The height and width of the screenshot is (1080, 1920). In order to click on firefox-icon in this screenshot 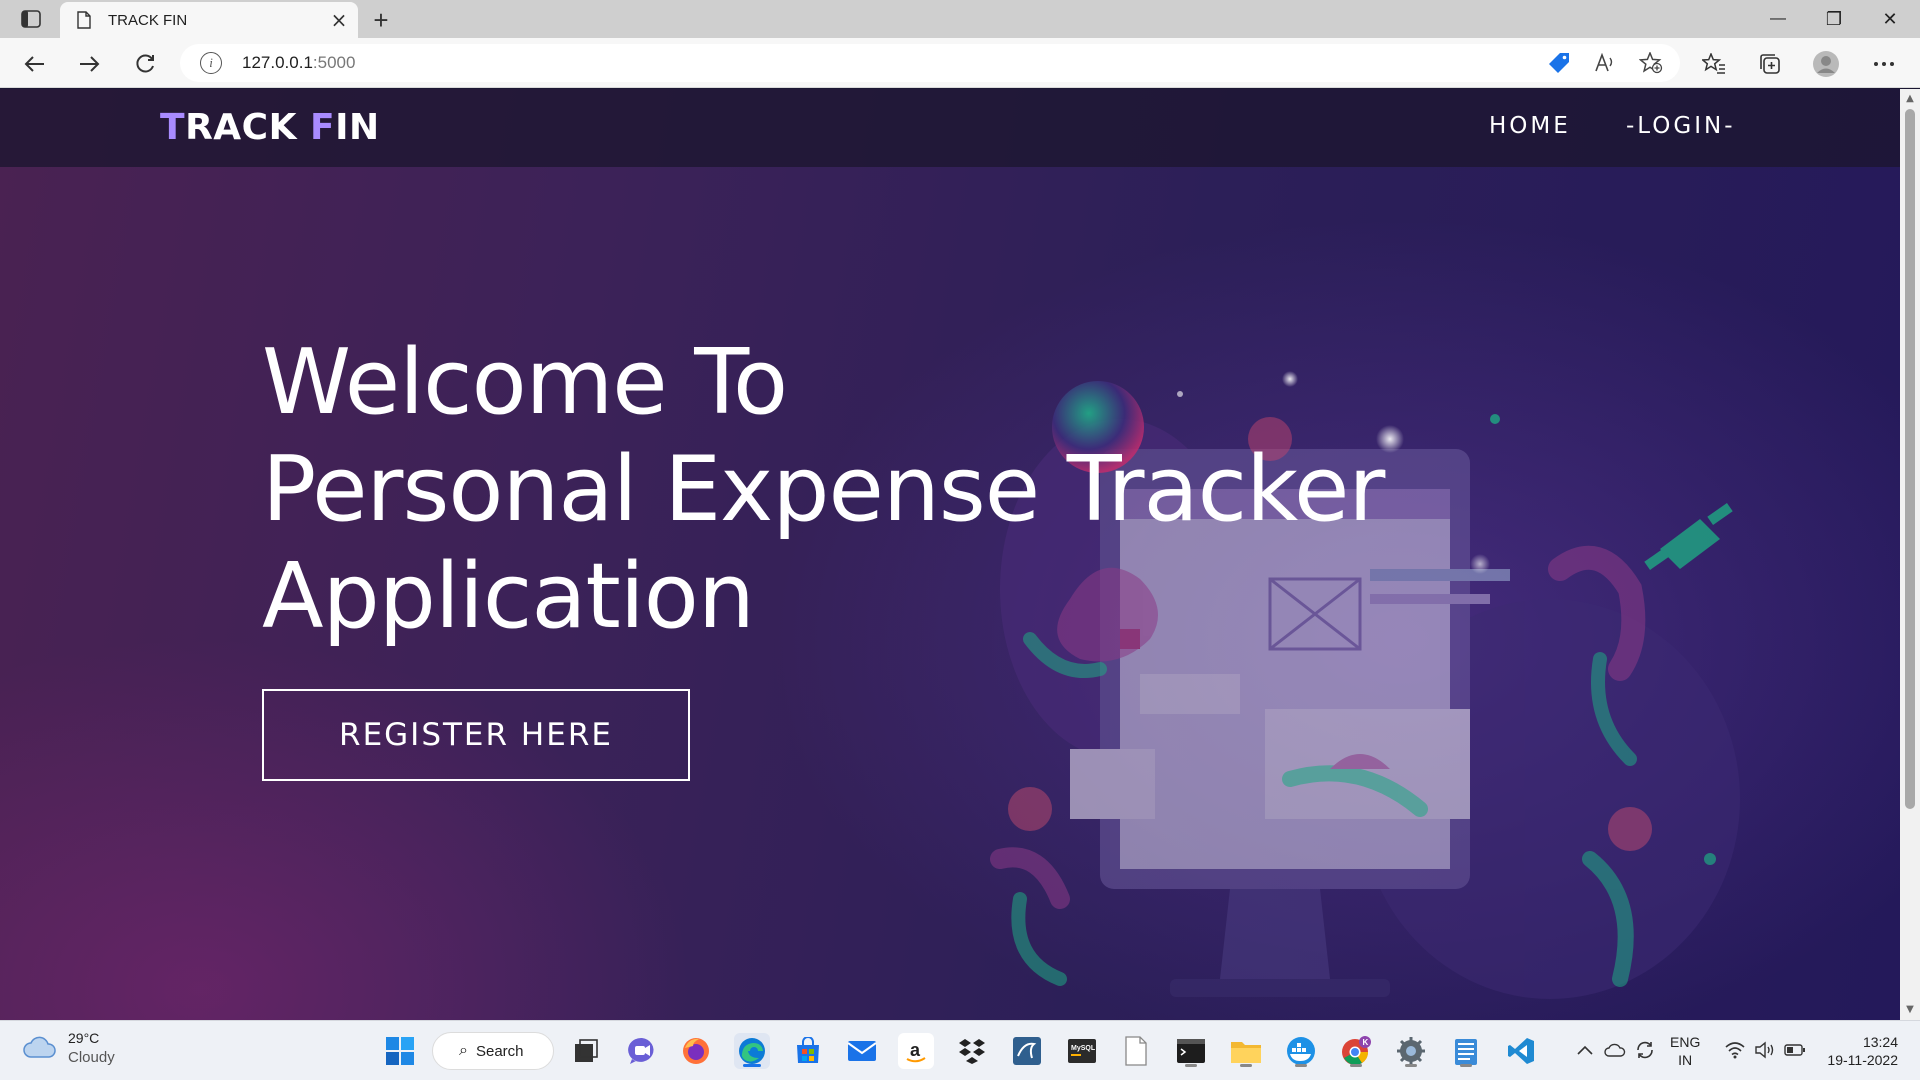, I will do `click(696, 1051)`.